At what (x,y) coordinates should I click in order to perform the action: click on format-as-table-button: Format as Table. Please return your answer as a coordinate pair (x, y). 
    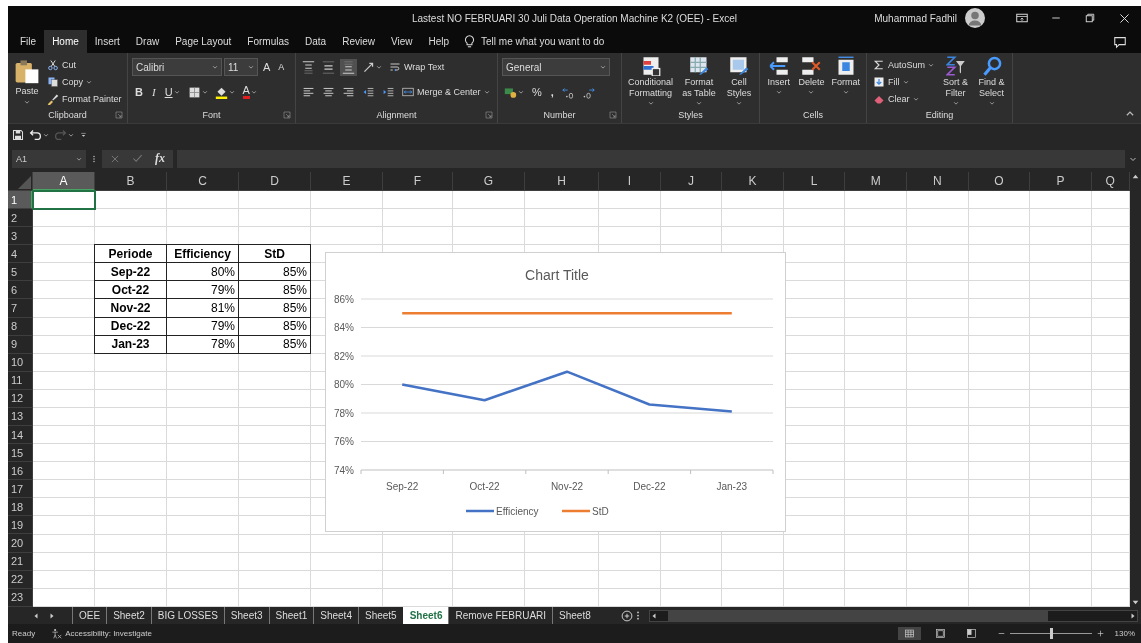
    Looking at the image, I should click on (699, 82).